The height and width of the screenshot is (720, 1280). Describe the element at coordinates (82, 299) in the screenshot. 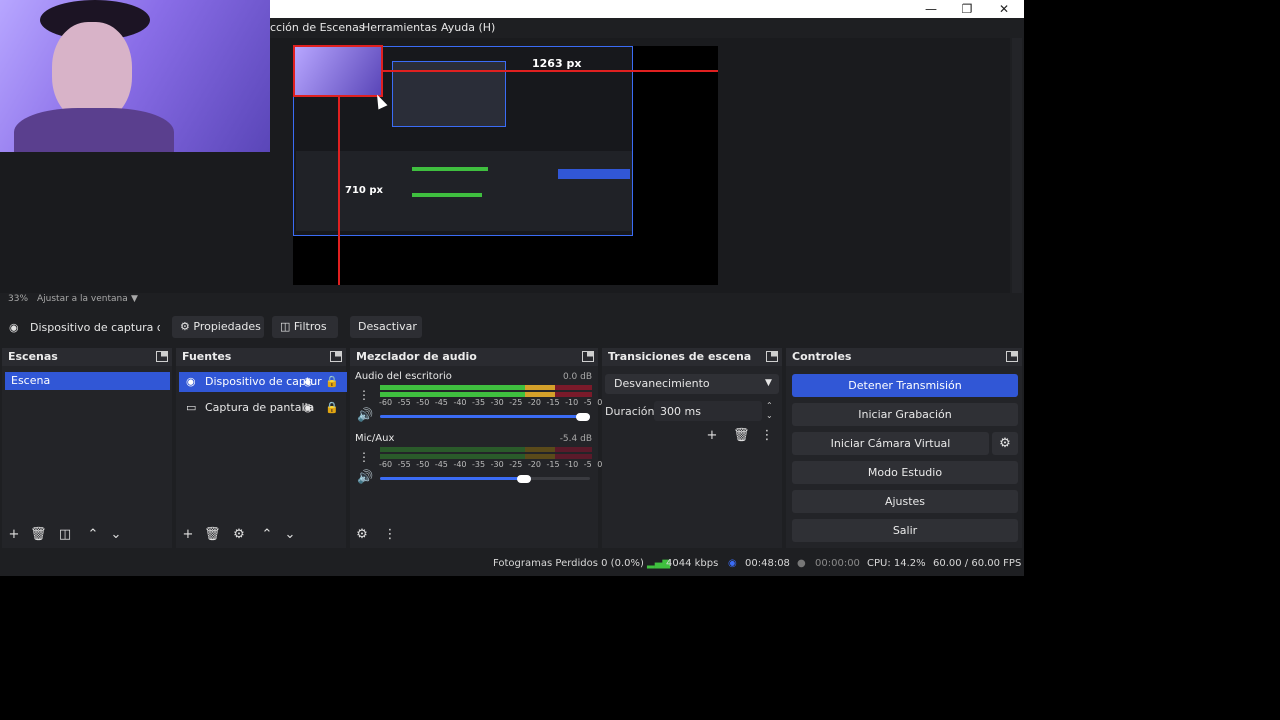

I see `zoom-mode: Ajustar a la ventana` at that location.